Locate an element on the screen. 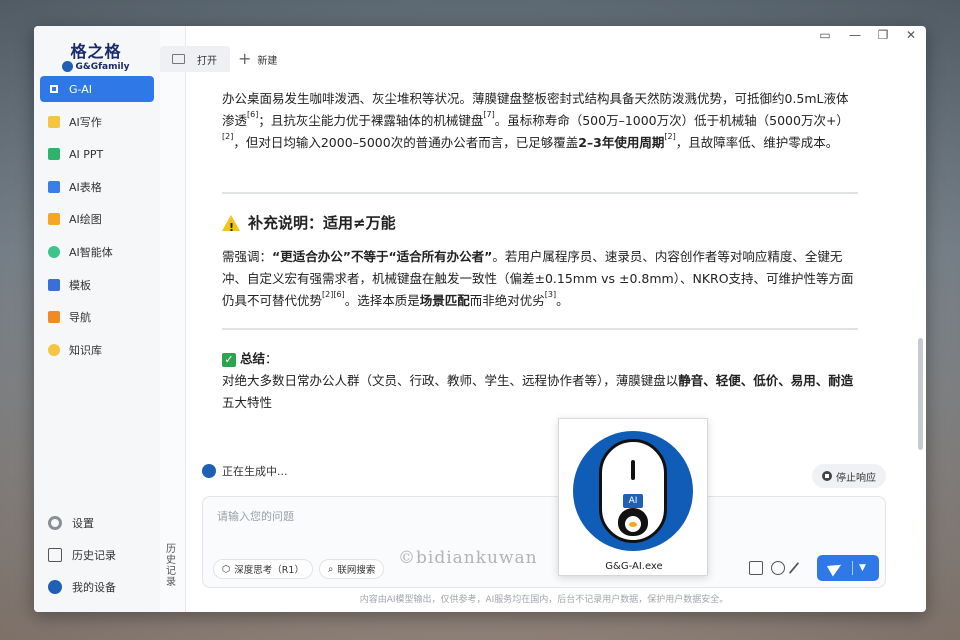  app-logo: 格之格 G&Gfamily is located at coordinates (96, 55).